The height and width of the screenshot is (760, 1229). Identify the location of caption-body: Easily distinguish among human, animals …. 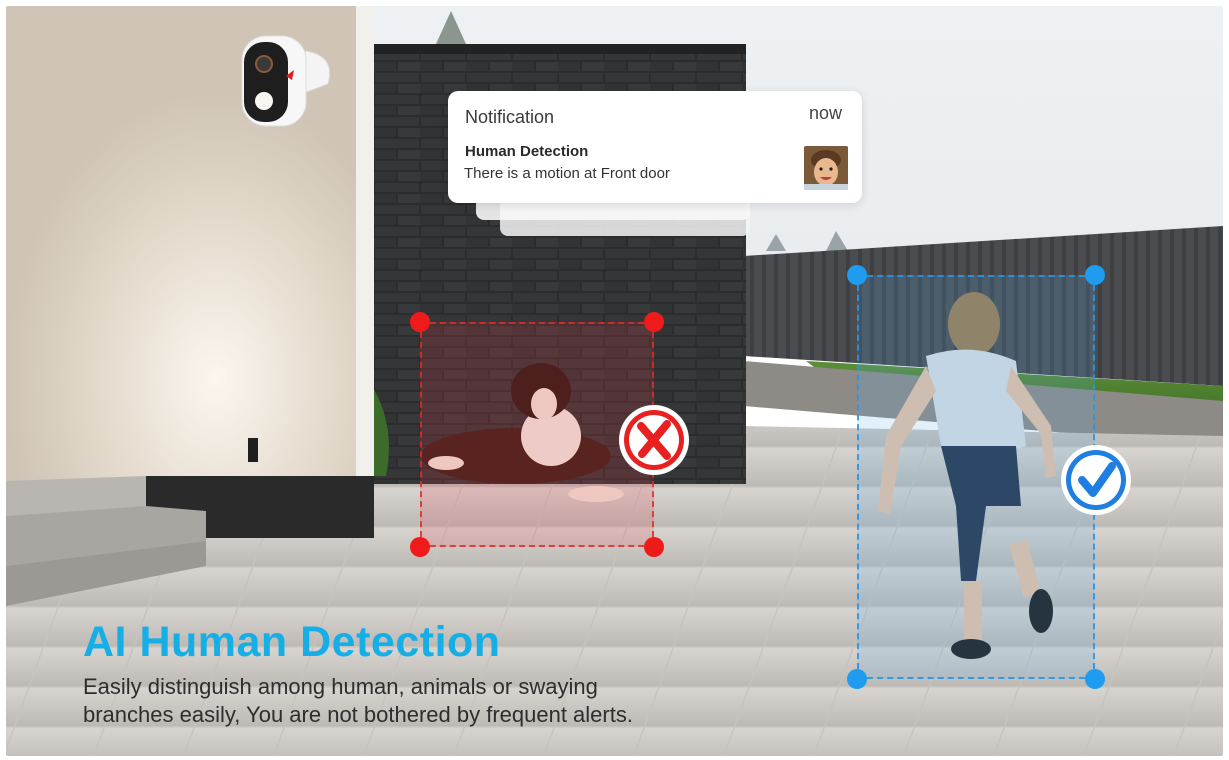
(443, 701).